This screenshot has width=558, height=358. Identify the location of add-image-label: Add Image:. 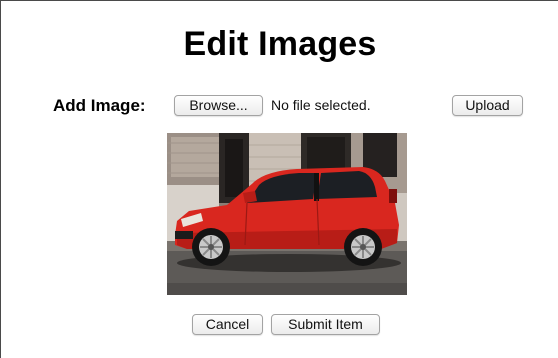
(99, 105).